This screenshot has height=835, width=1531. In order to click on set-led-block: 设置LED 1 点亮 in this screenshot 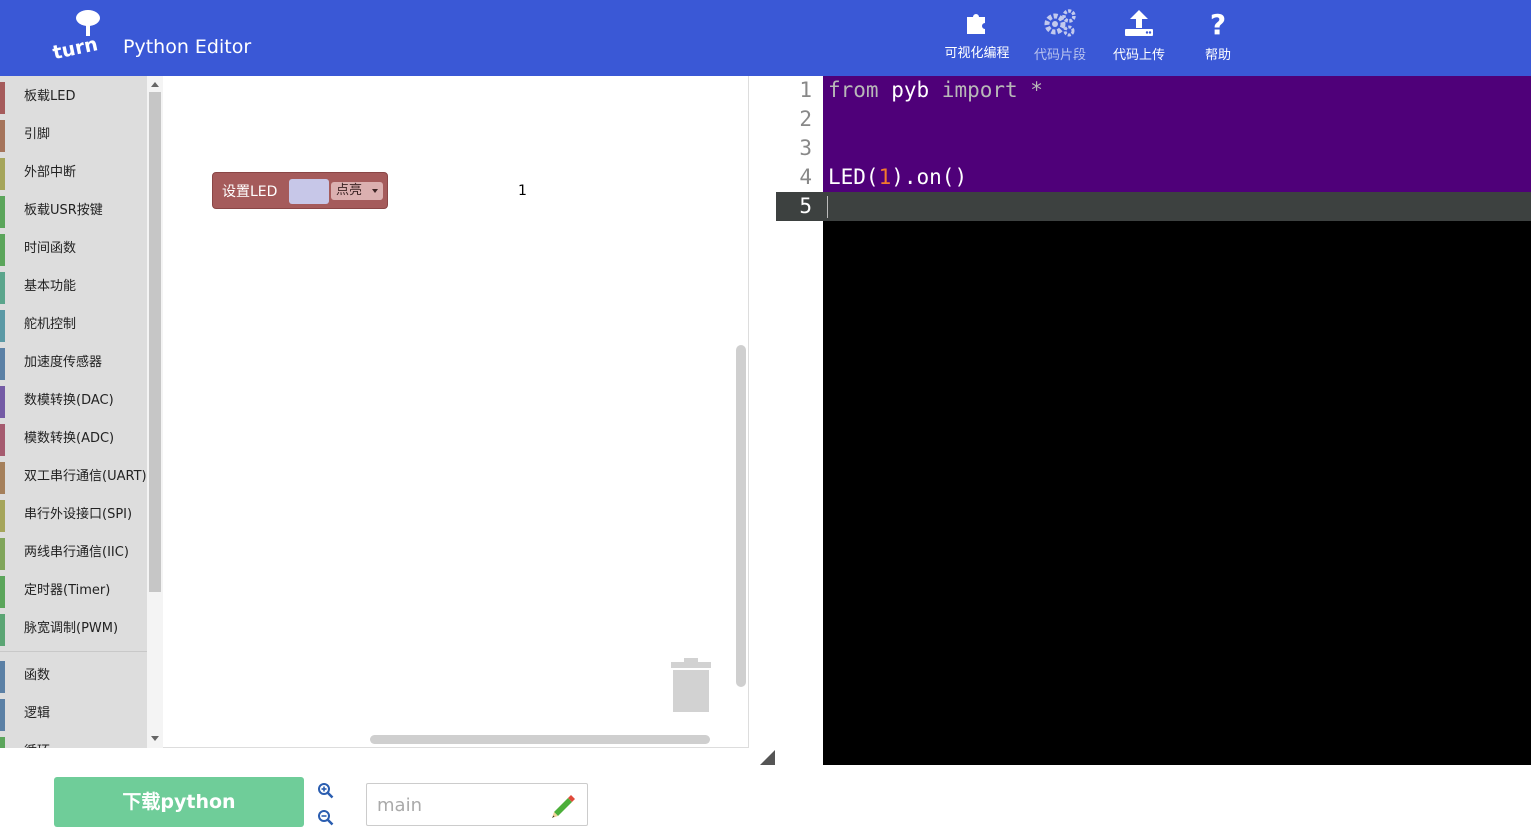, I will do `click(374, 190)`.